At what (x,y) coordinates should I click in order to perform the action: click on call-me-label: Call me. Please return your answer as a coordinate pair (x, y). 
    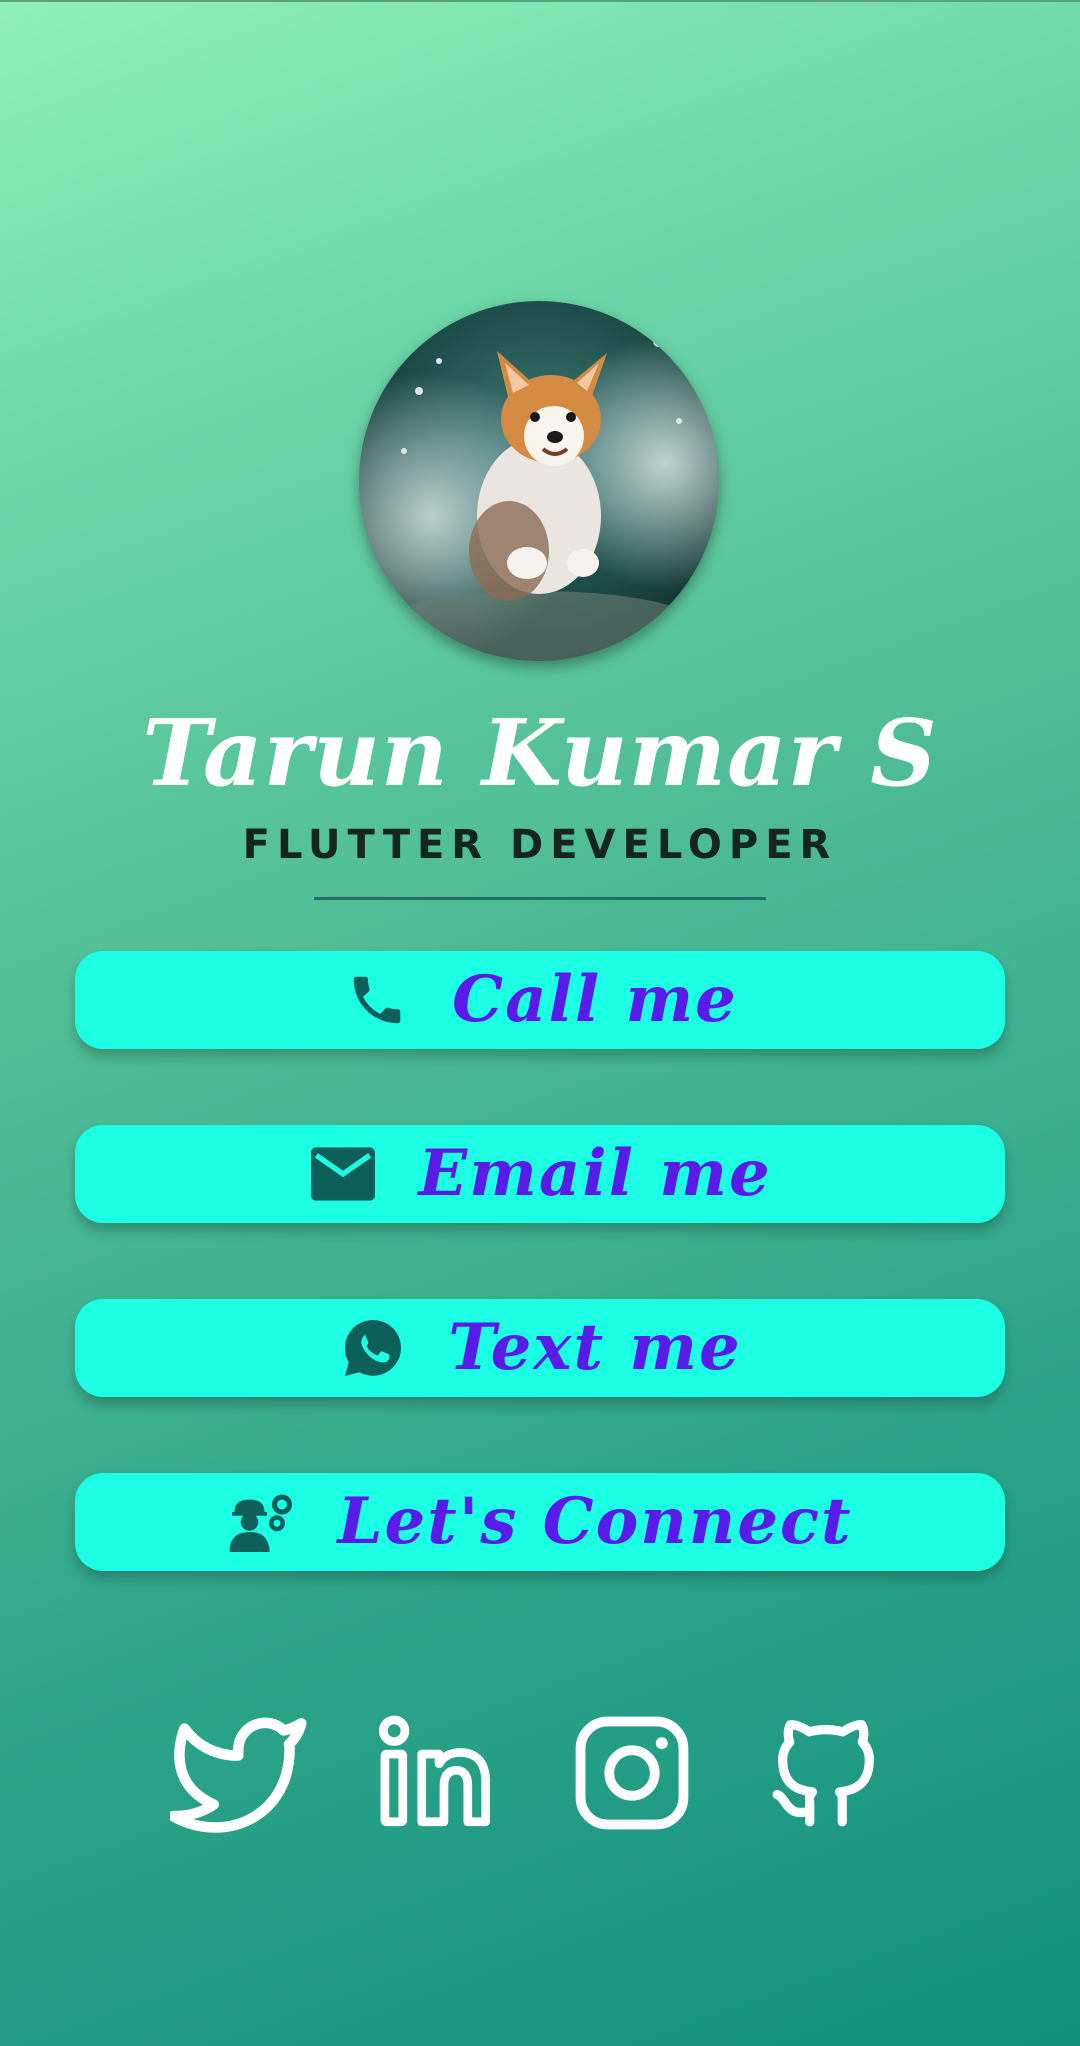
    Looking at the image, I should click on (595, 999).